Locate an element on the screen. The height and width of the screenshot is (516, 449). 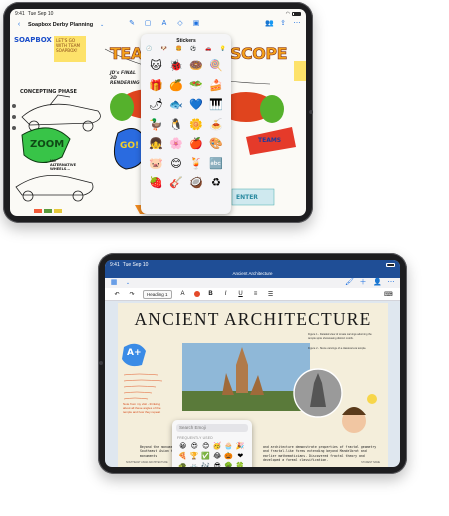
sticker-item: 🥥 is located at coordinates (196, 183).